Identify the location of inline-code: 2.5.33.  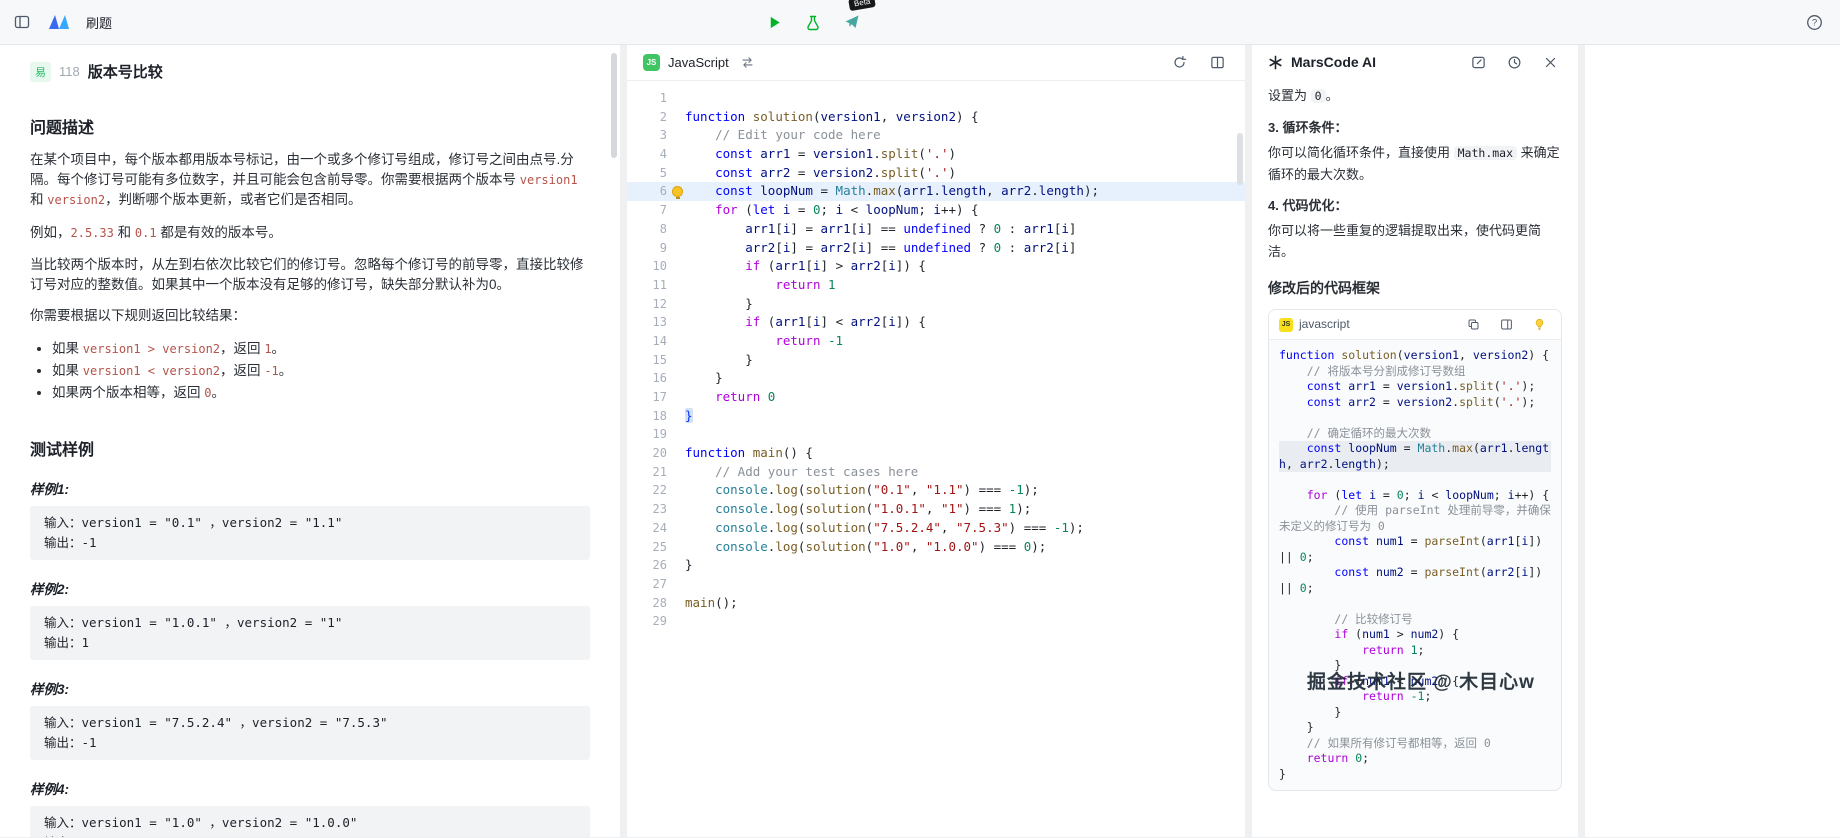
(92, 232).